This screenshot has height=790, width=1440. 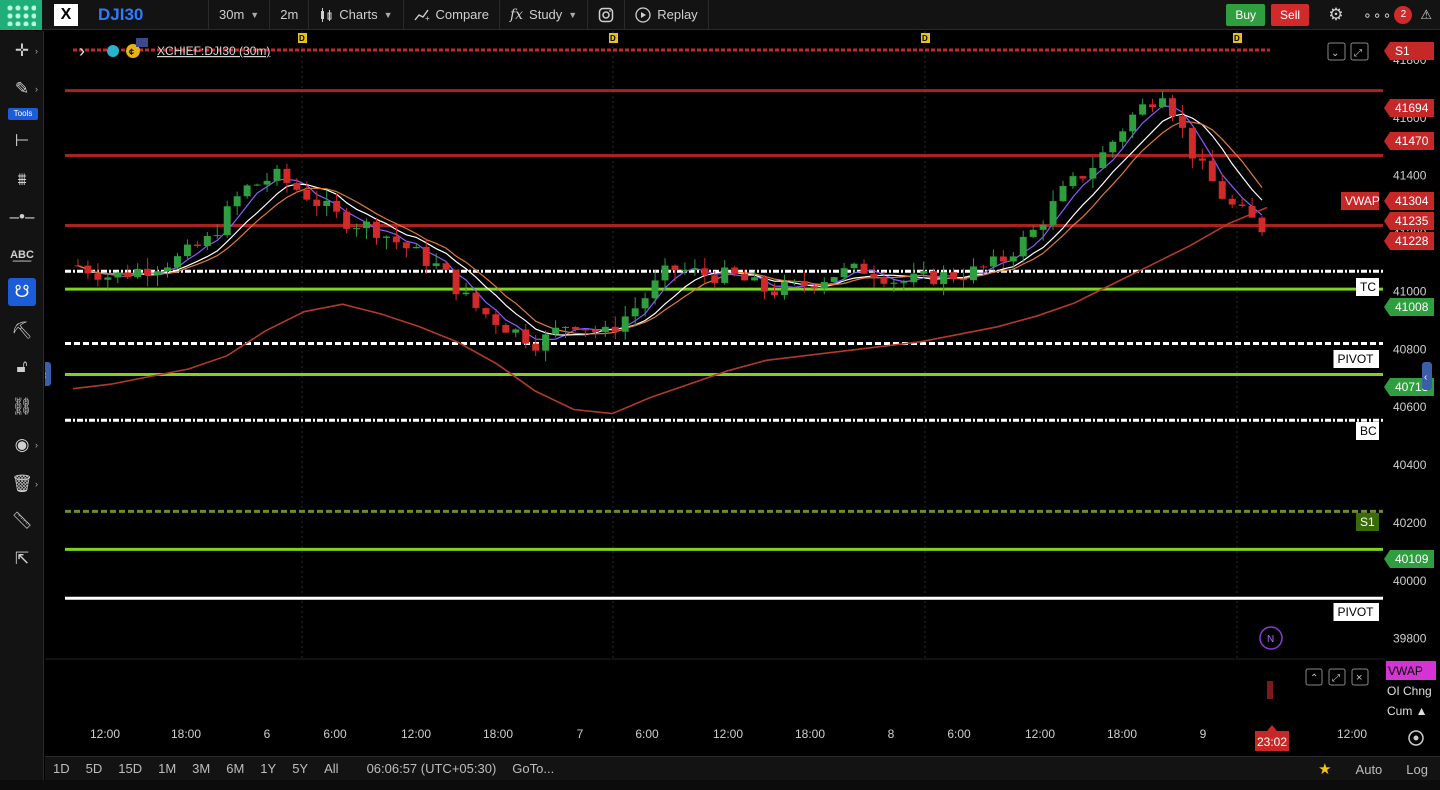 I want to click on pencil-icon: ✎, so click(x=22, y=89).